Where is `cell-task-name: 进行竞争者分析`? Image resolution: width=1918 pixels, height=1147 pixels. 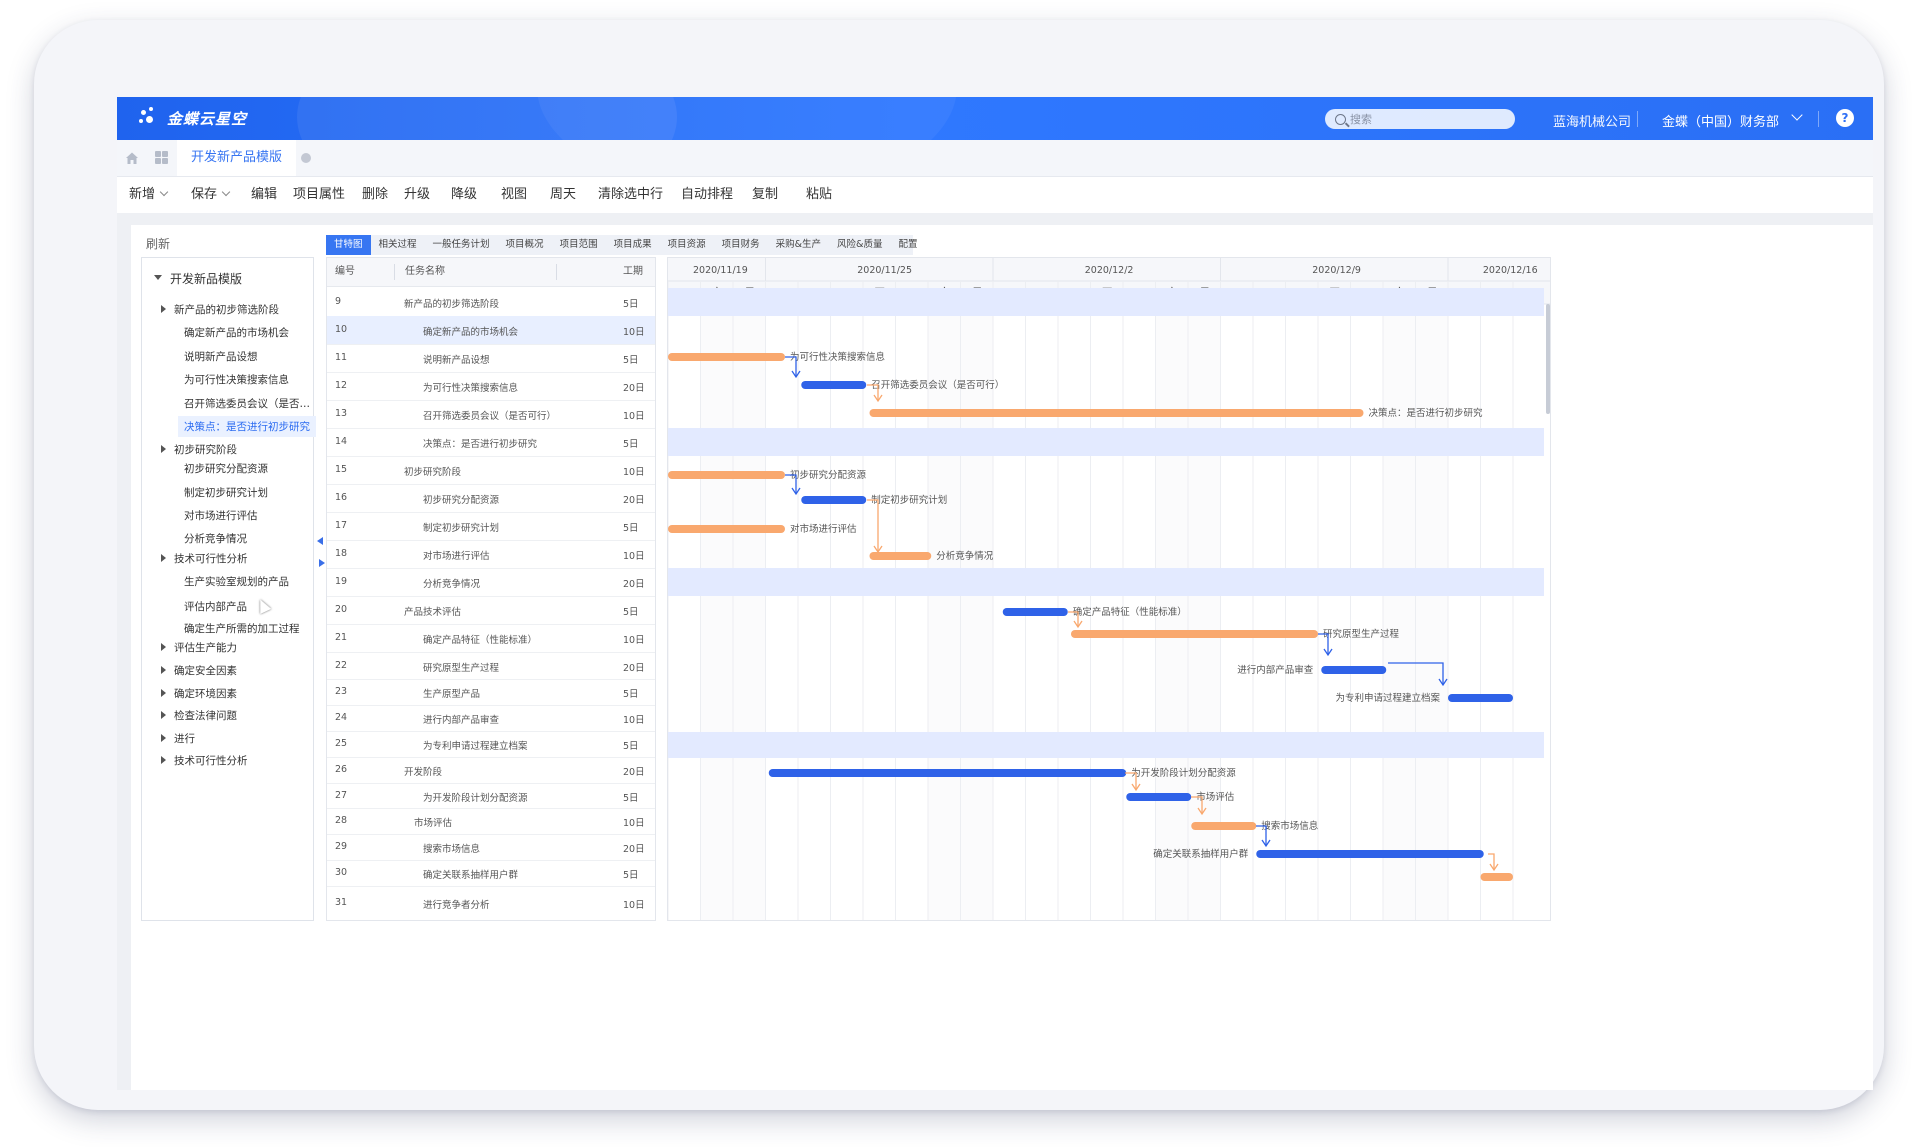 cell-task-name: 进行竞争者分析 is located at coordinates (456, 905).